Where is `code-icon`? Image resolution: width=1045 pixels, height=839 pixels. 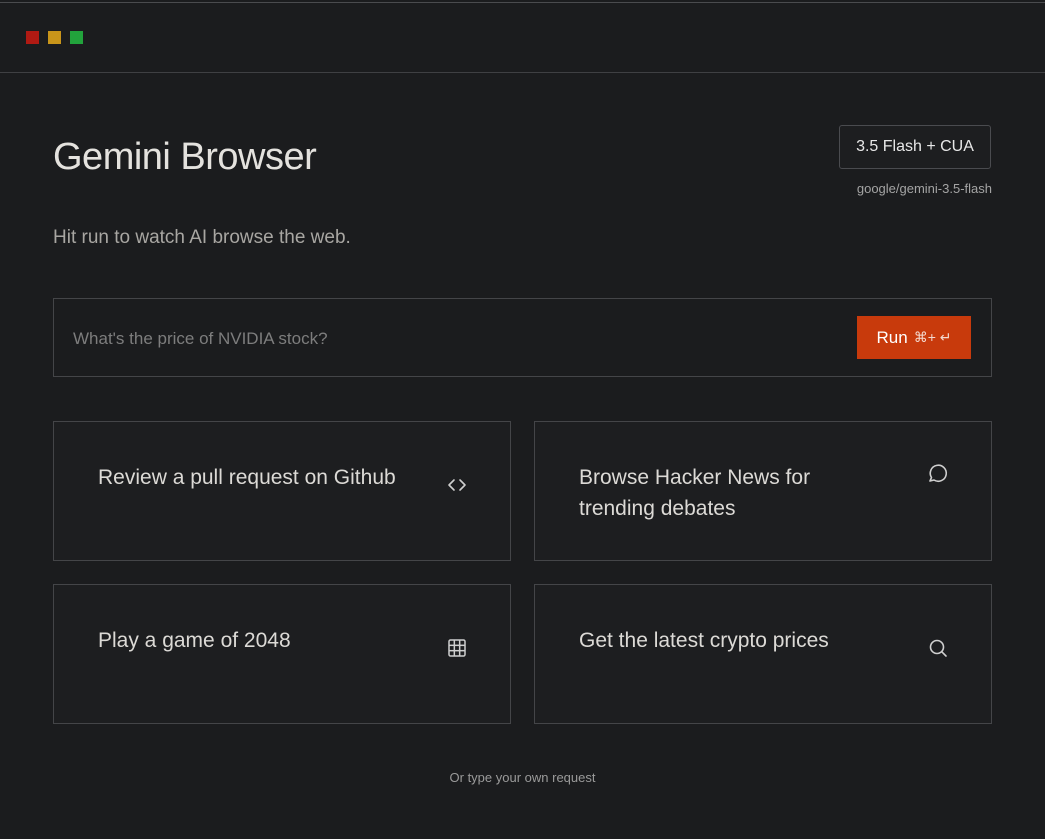 code-icon is located at coordinates (457, 485).